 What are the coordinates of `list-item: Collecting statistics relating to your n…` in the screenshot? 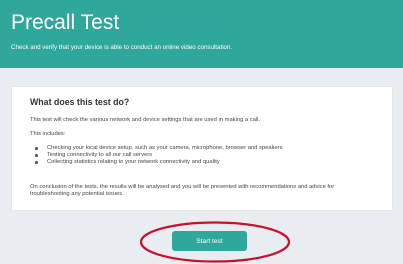 It's located at (156, 162).